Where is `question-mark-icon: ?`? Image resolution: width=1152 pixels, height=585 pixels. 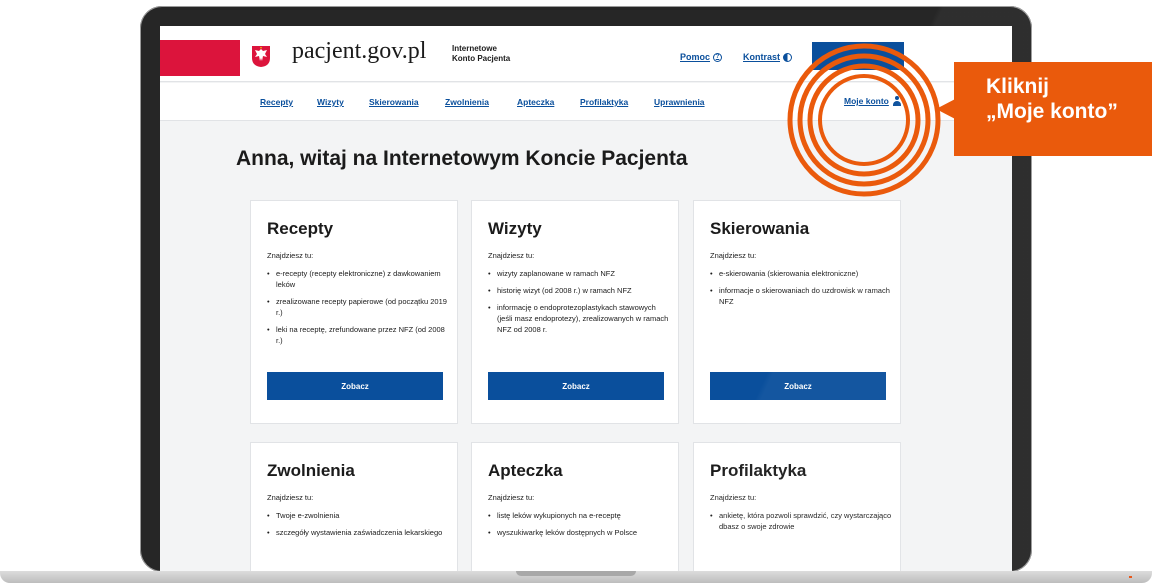
question-mark-icon: ? is located at coordinates (718, 57).